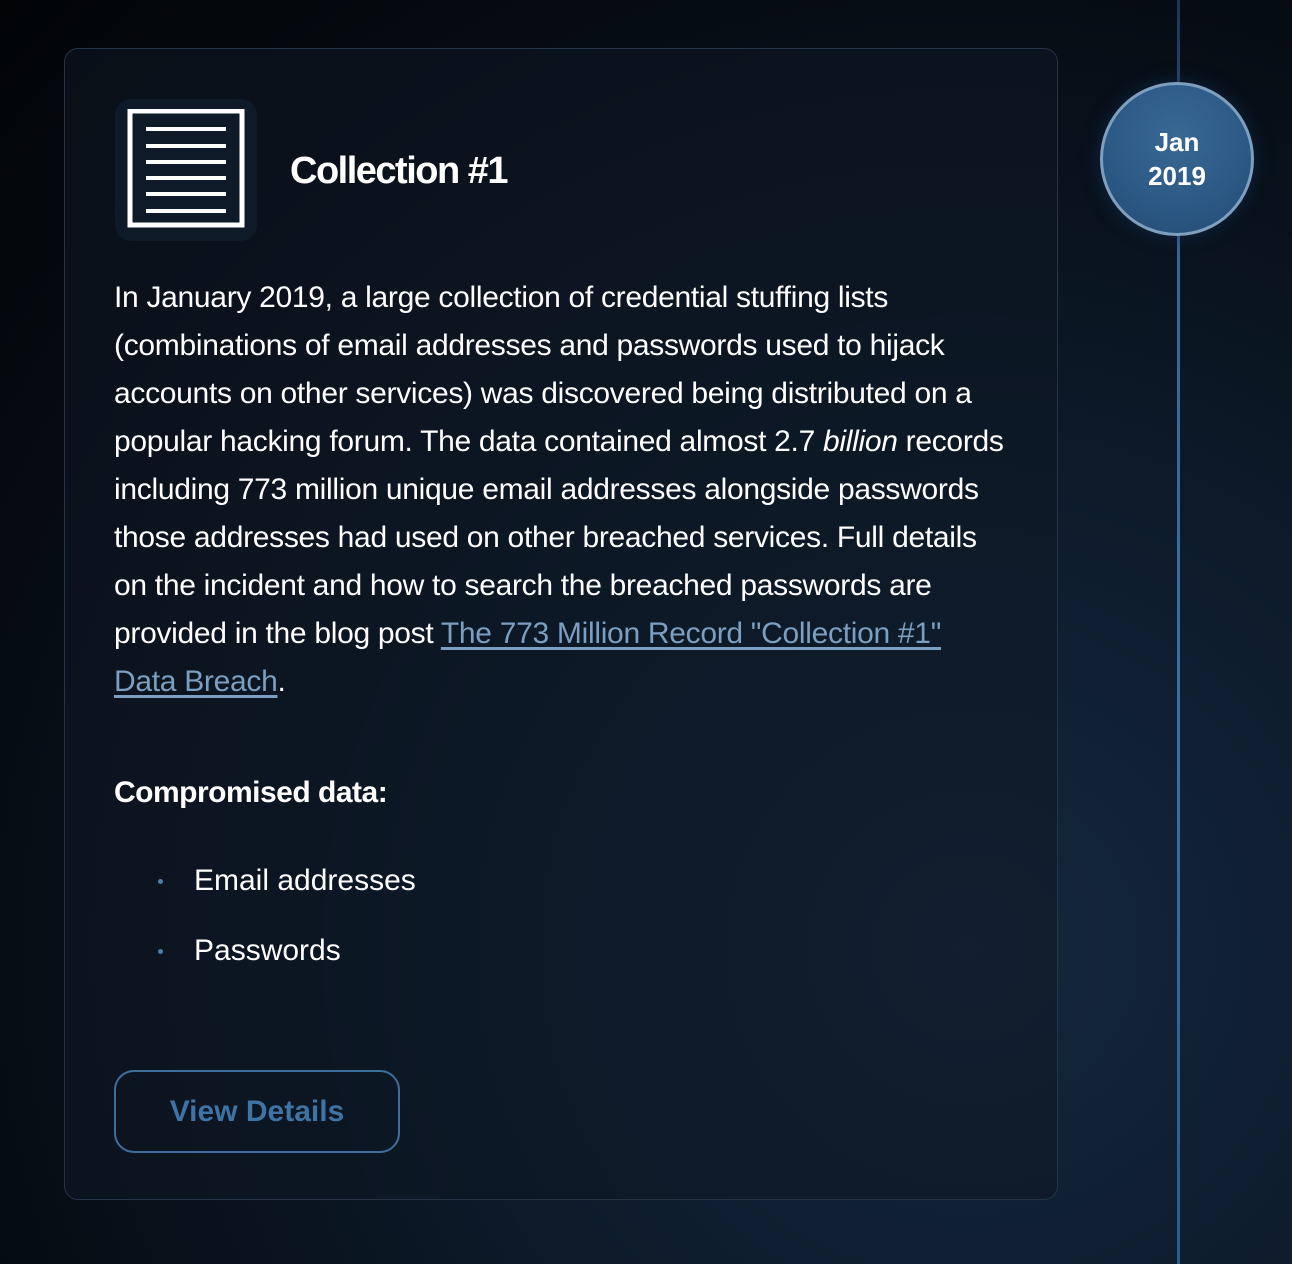  What do you see at coordinates (251, 792) in the screenshot?
I see `compromised-data-heading: Compromised data:` at bounding box center [251, 792].